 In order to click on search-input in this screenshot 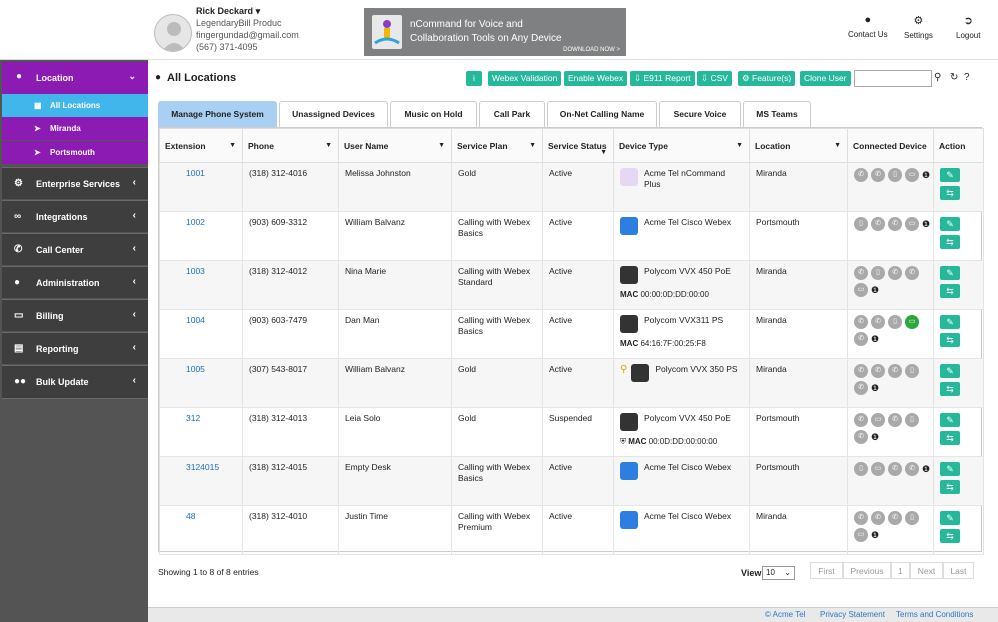, I will do `click(893, 78)`.